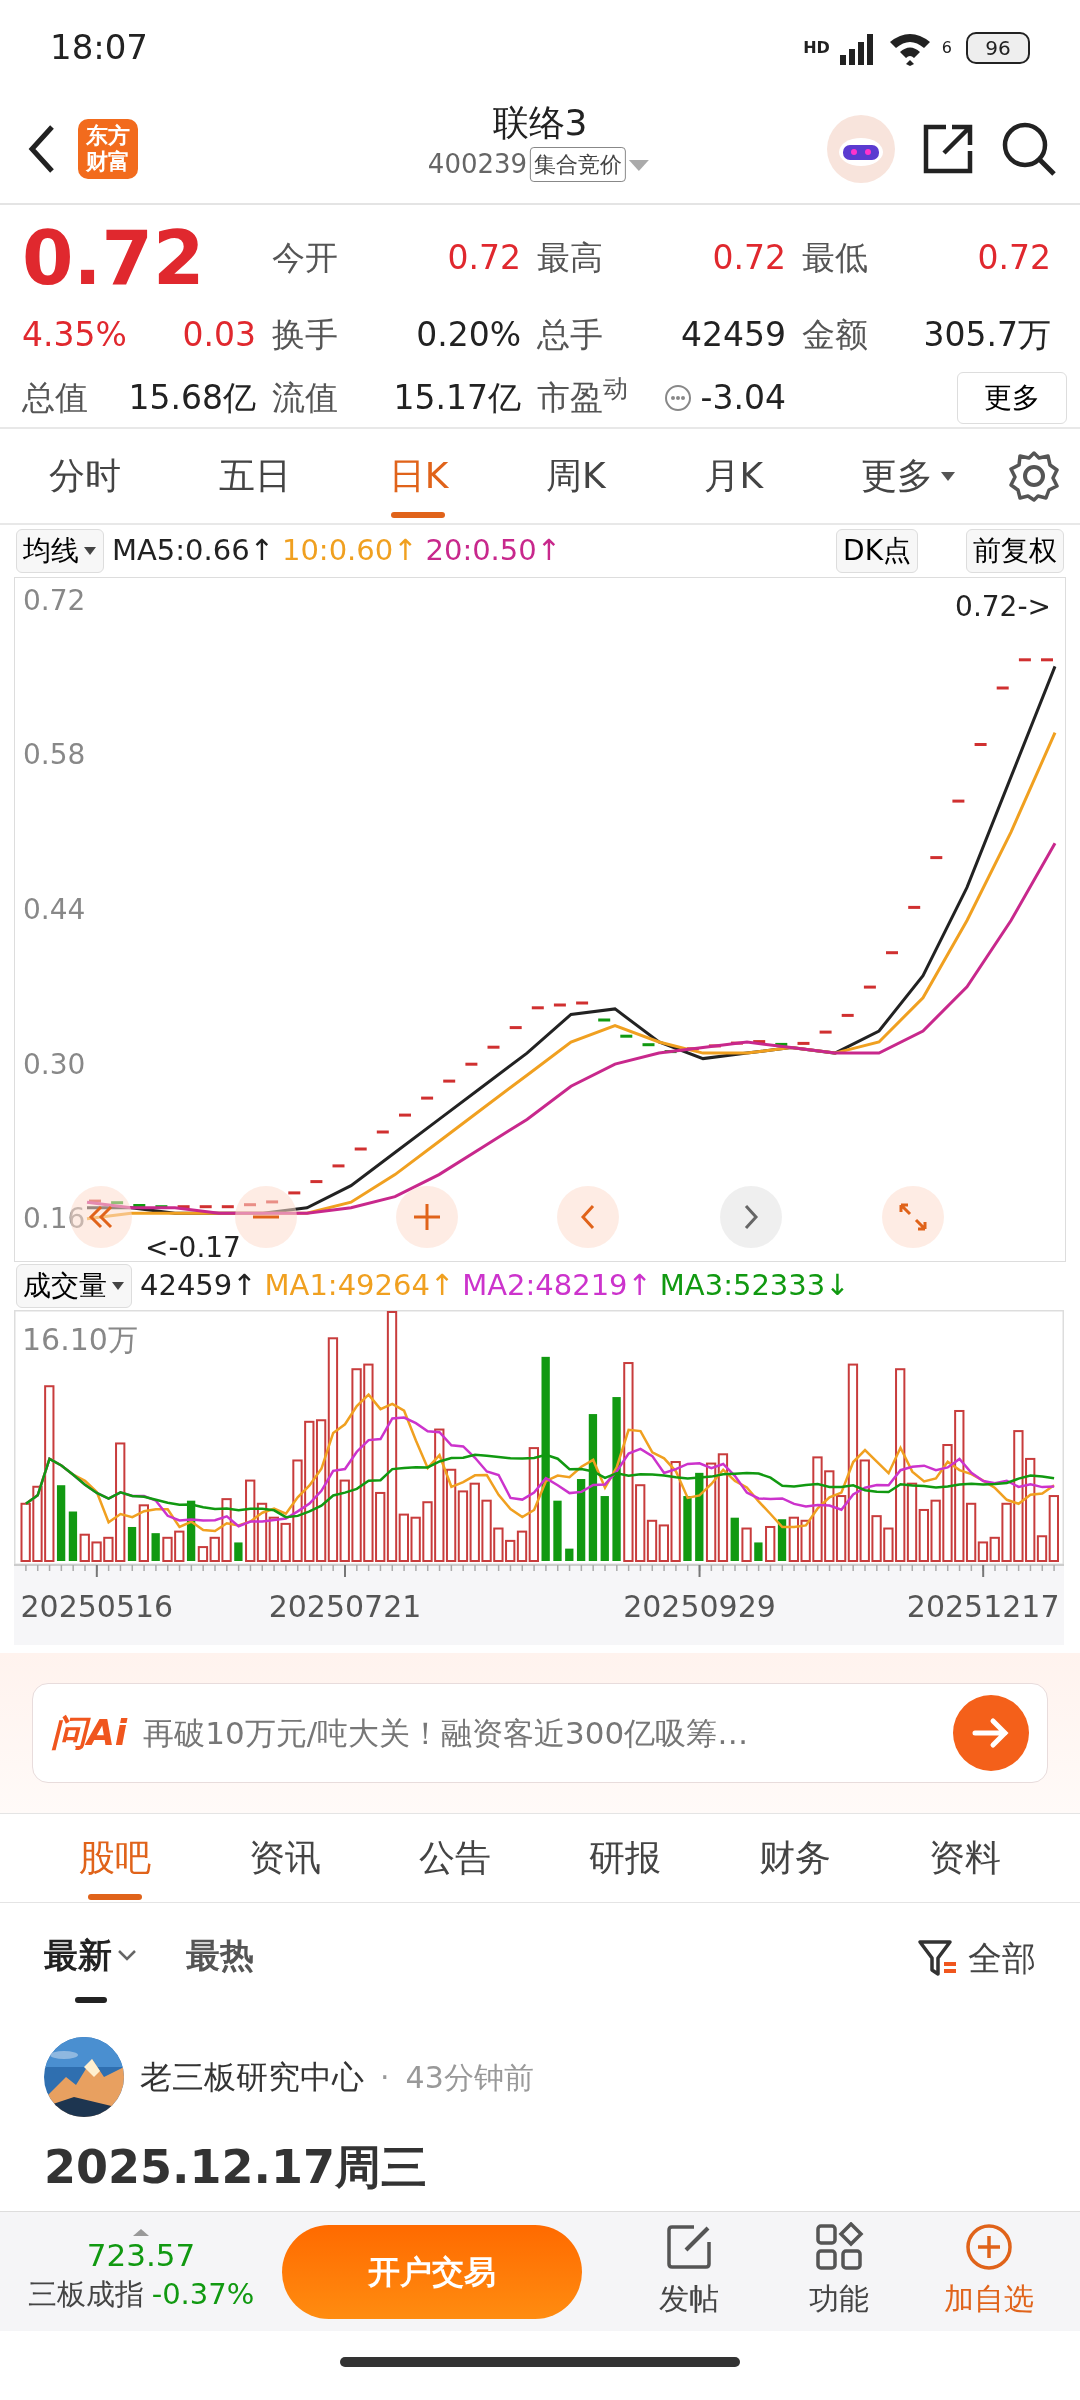 This screenshot has width=1080, height=2400. Describe the element at coordinates (861, 149) in the screenshot. I see `robot-icon` at that location.